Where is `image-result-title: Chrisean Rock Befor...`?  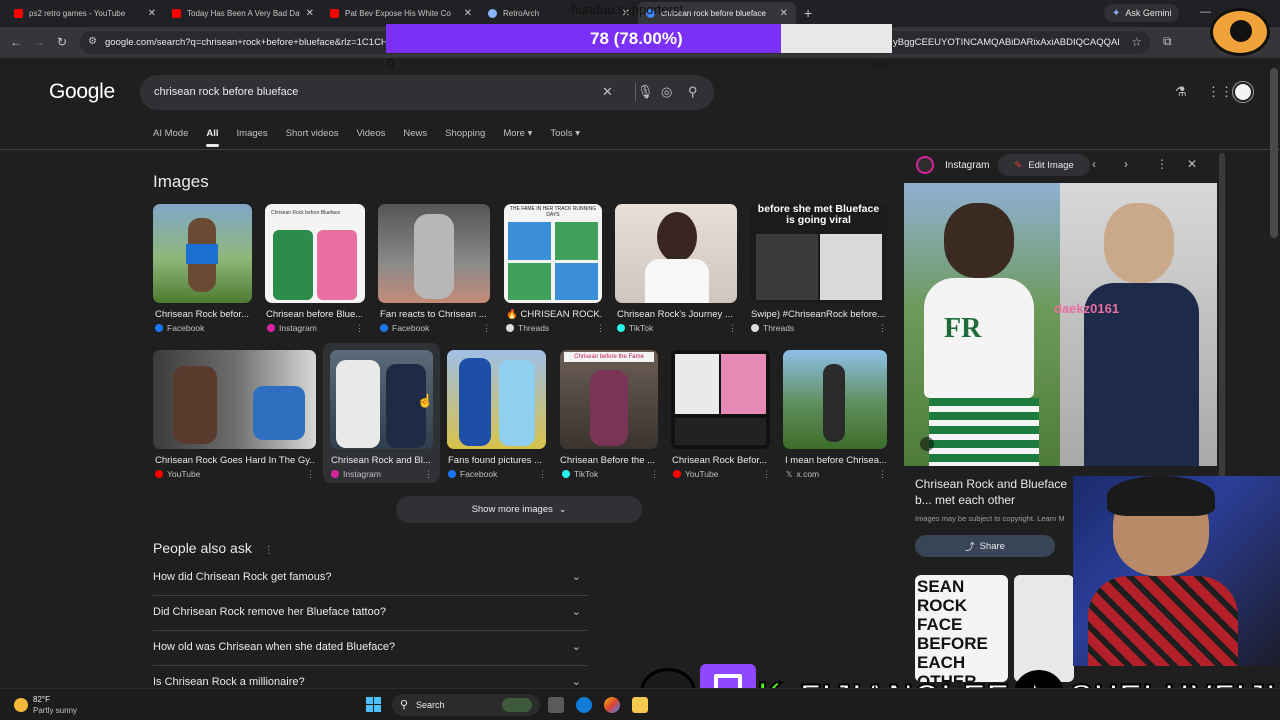
image-result-title: Chrisean Rock Befor... is located at coordinates (722, 460).